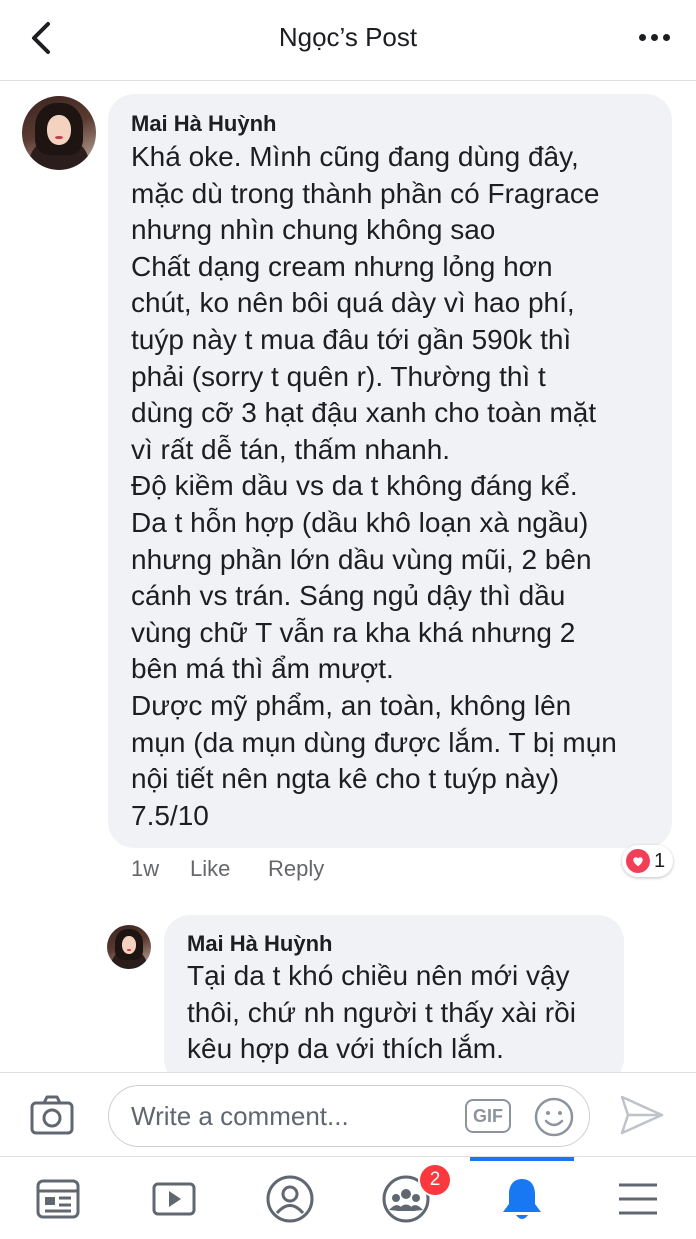 Image resolution: width=696 pixels, height=1239 pixels. I want to click on top-bar: Ngọc’s Post, so click(348, 40).